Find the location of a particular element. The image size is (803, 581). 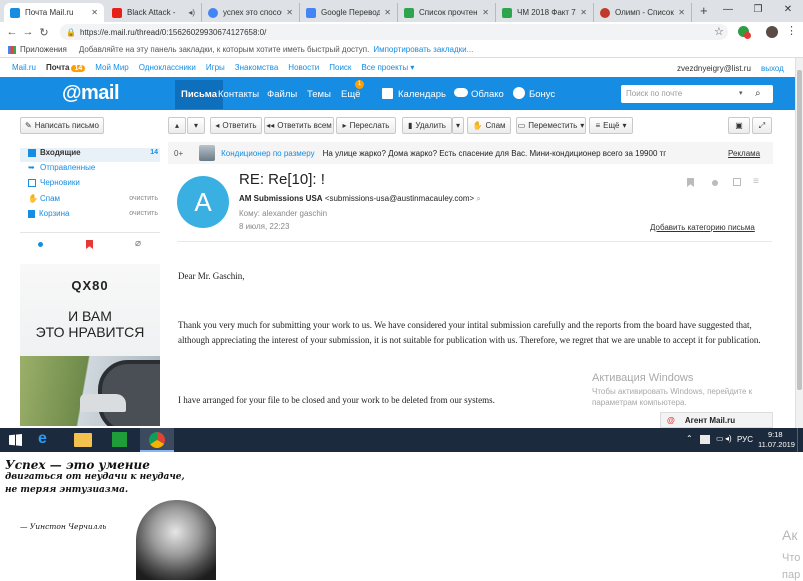

clear-spam-link: очистить is located at coordinates (143, 198).